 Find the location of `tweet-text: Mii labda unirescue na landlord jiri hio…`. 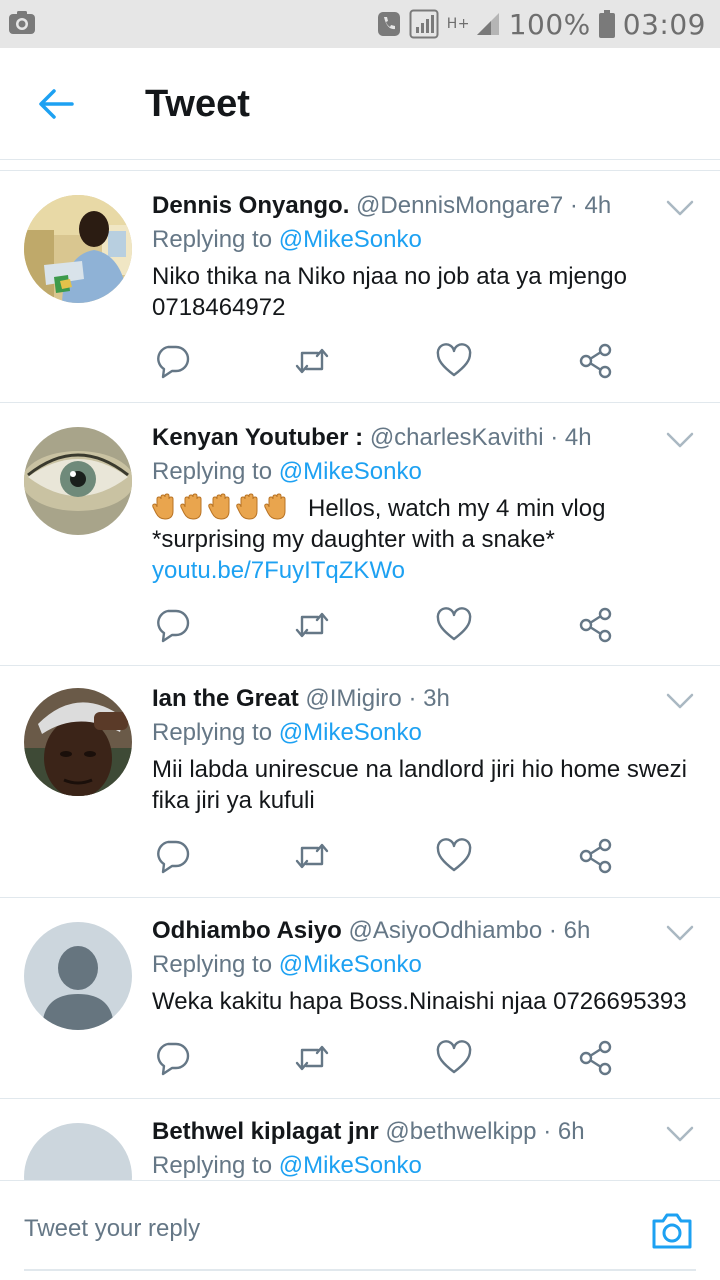

tweet-text: Mii labda unirescue na landlord jiri hio… is located at coordinates (424, 785).